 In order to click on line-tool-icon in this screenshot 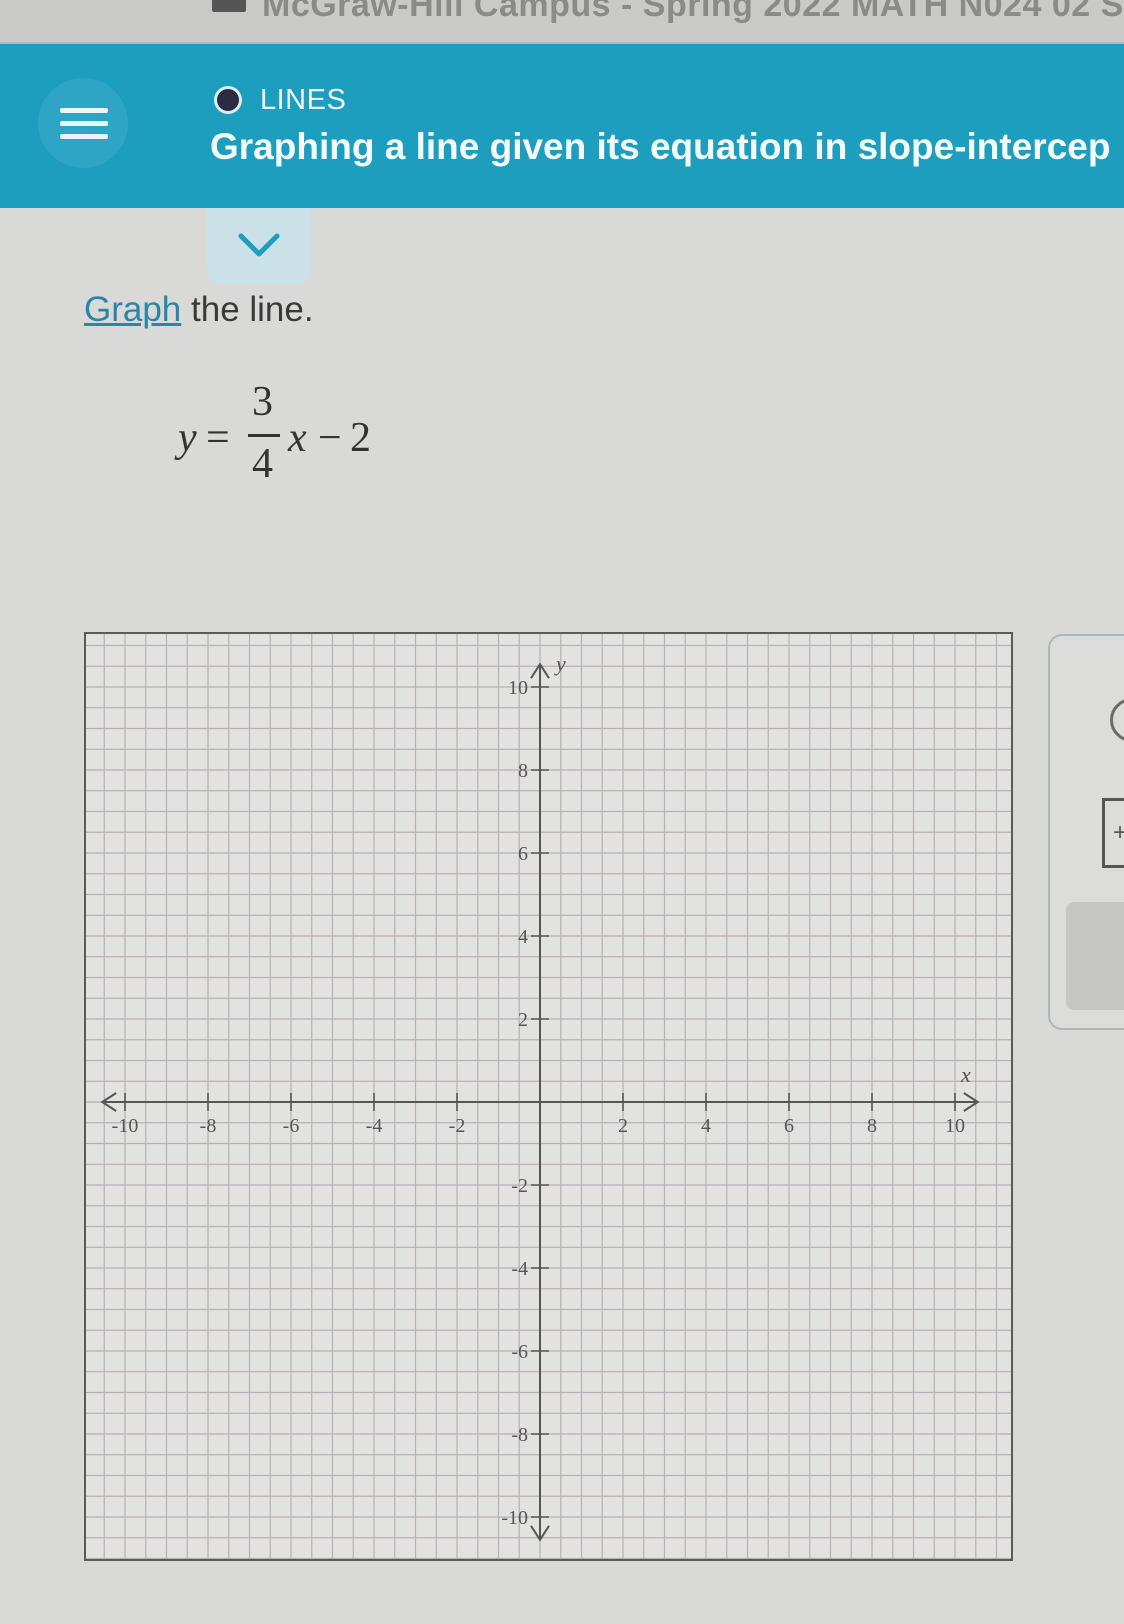, I will do `click(1117, 720)`.